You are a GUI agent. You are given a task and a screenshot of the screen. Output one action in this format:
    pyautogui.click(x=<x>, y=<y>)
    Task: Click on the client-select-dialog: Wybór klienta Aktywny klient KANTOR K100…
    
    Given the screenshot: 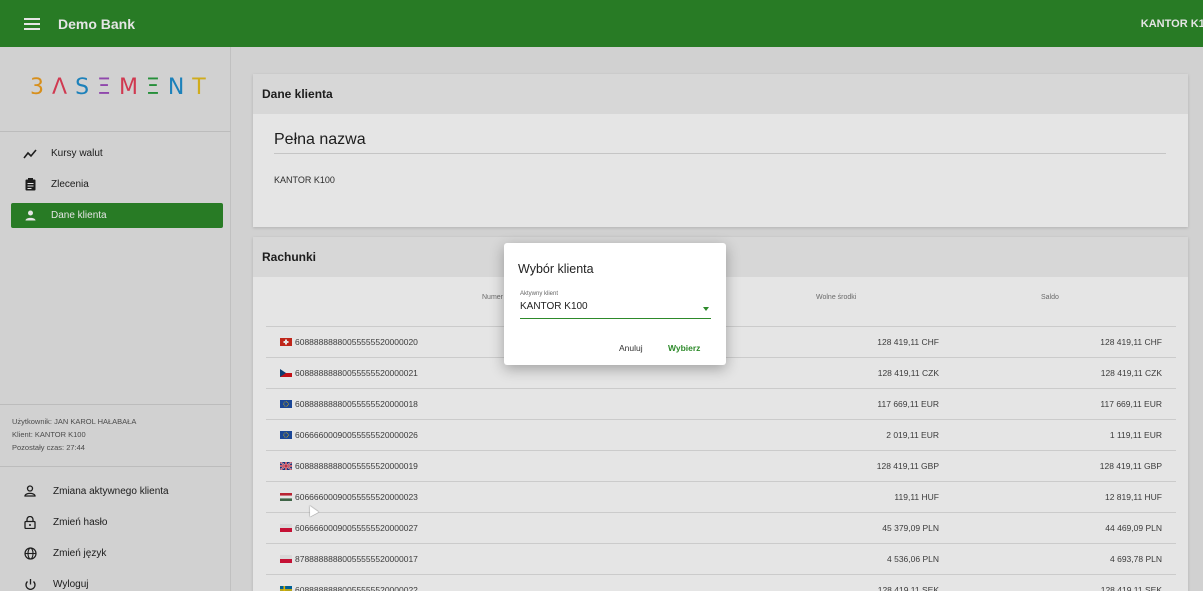 What is the action you would take?
    pyautogui.click(x=615, y=304)
    